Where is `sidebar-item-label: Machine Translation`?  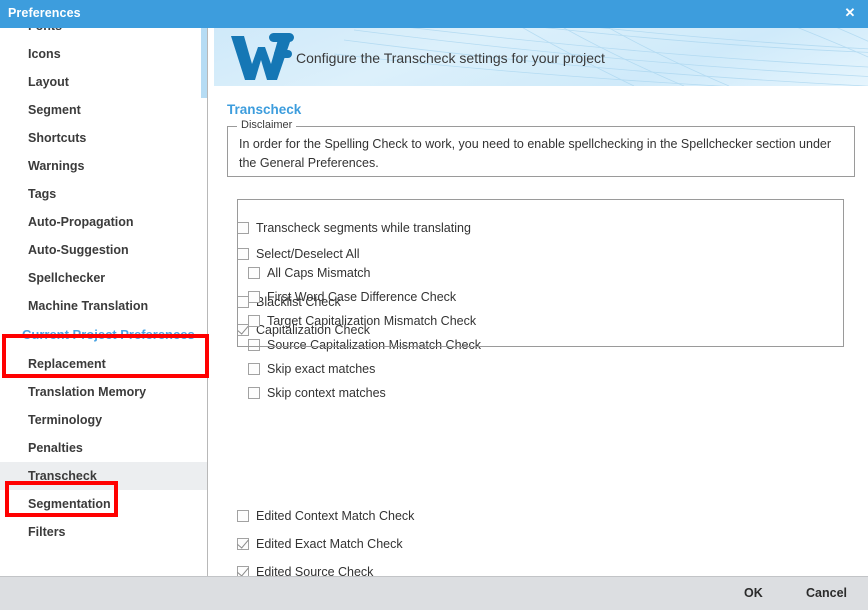 sidebar-item-label: Machine Translation is located at coordinates (88, 306).